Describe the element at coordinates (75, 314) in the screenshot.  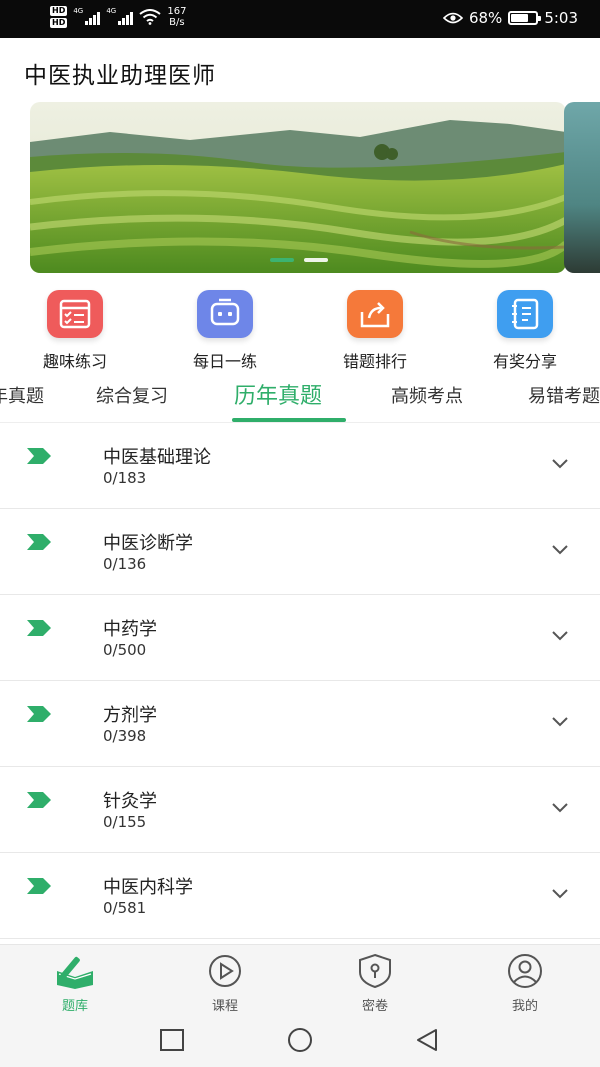
I see `calendar-checklist-icon` at that location.